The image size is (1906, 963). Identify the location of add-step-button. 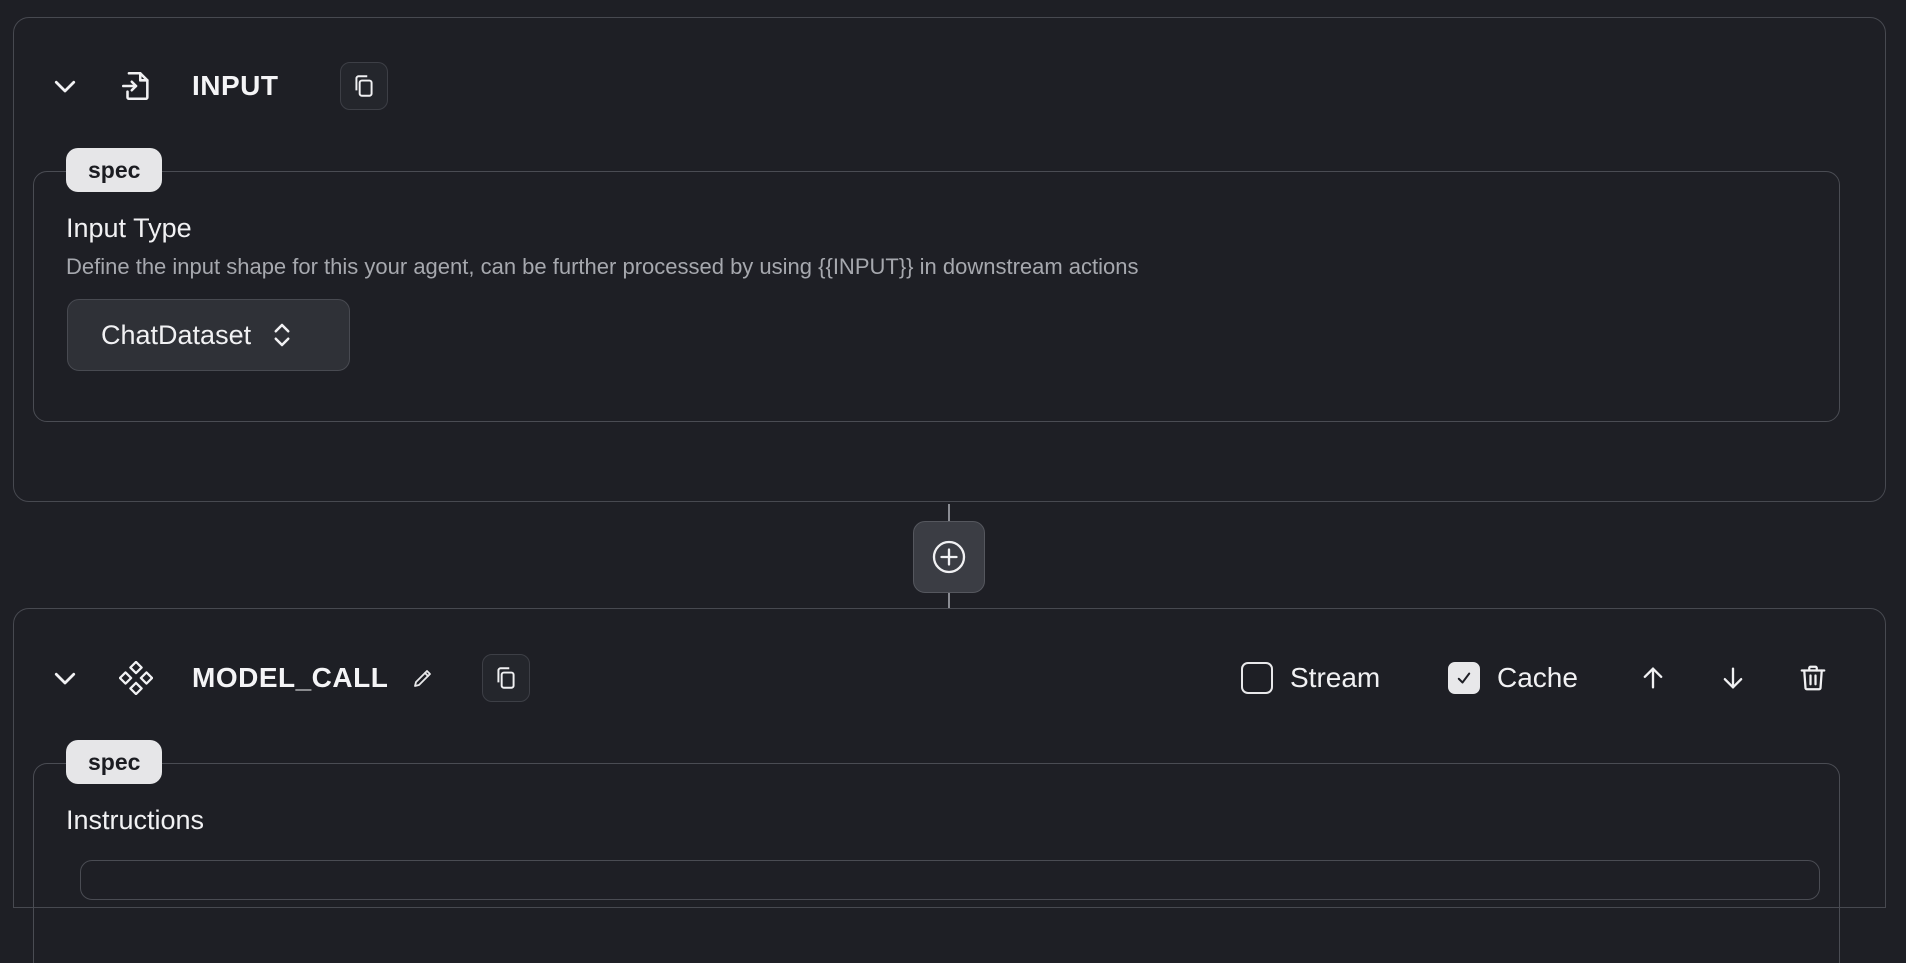
(949, 557).